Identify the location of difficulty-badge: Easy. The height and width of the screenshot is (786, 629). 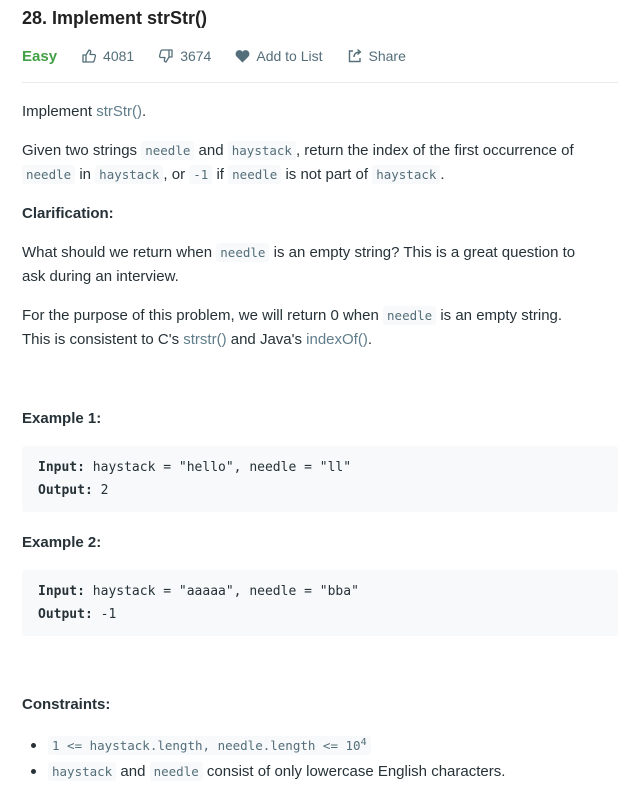
(40, 56).